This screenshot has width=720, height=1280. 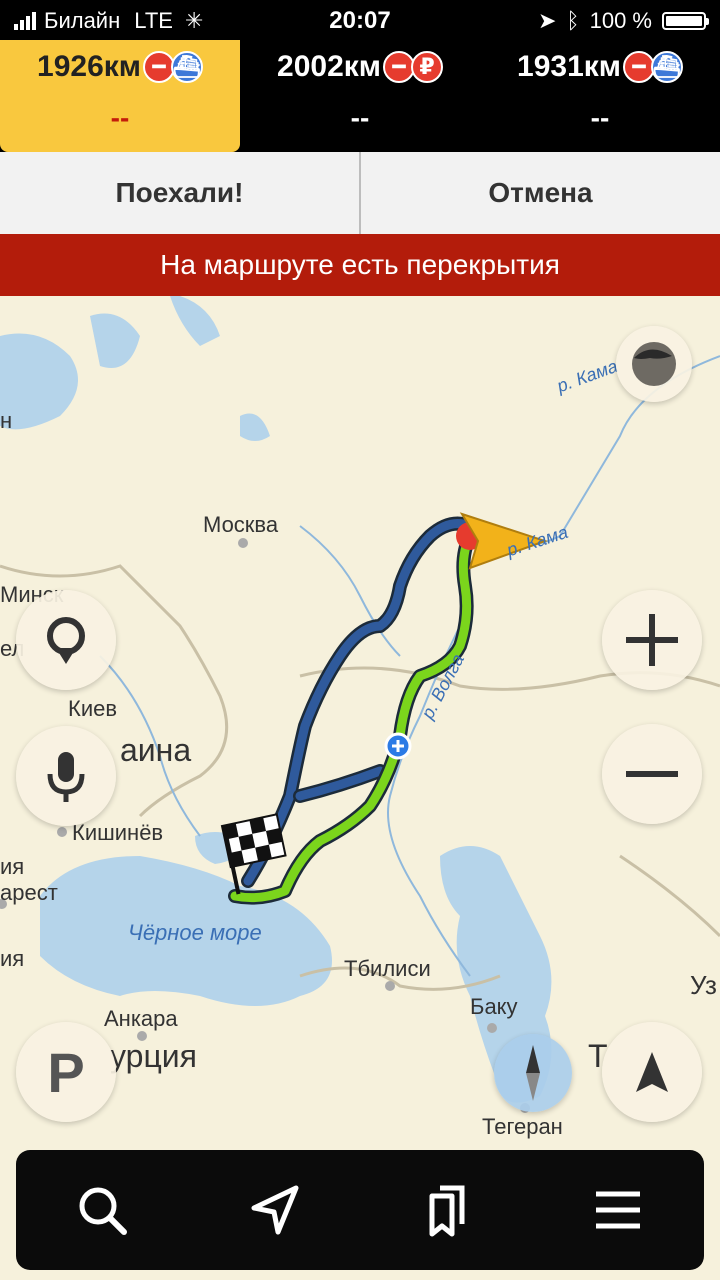 I want to click on city-label-tbilisi: Тбилиси, so click(x=387, y=968).